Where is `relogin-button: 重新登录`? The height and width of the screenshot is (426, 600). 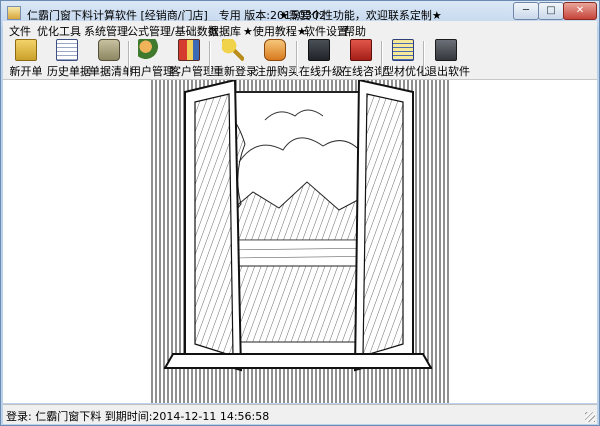
relogin-button: 重新登录 is located at coordinates (235, 57).